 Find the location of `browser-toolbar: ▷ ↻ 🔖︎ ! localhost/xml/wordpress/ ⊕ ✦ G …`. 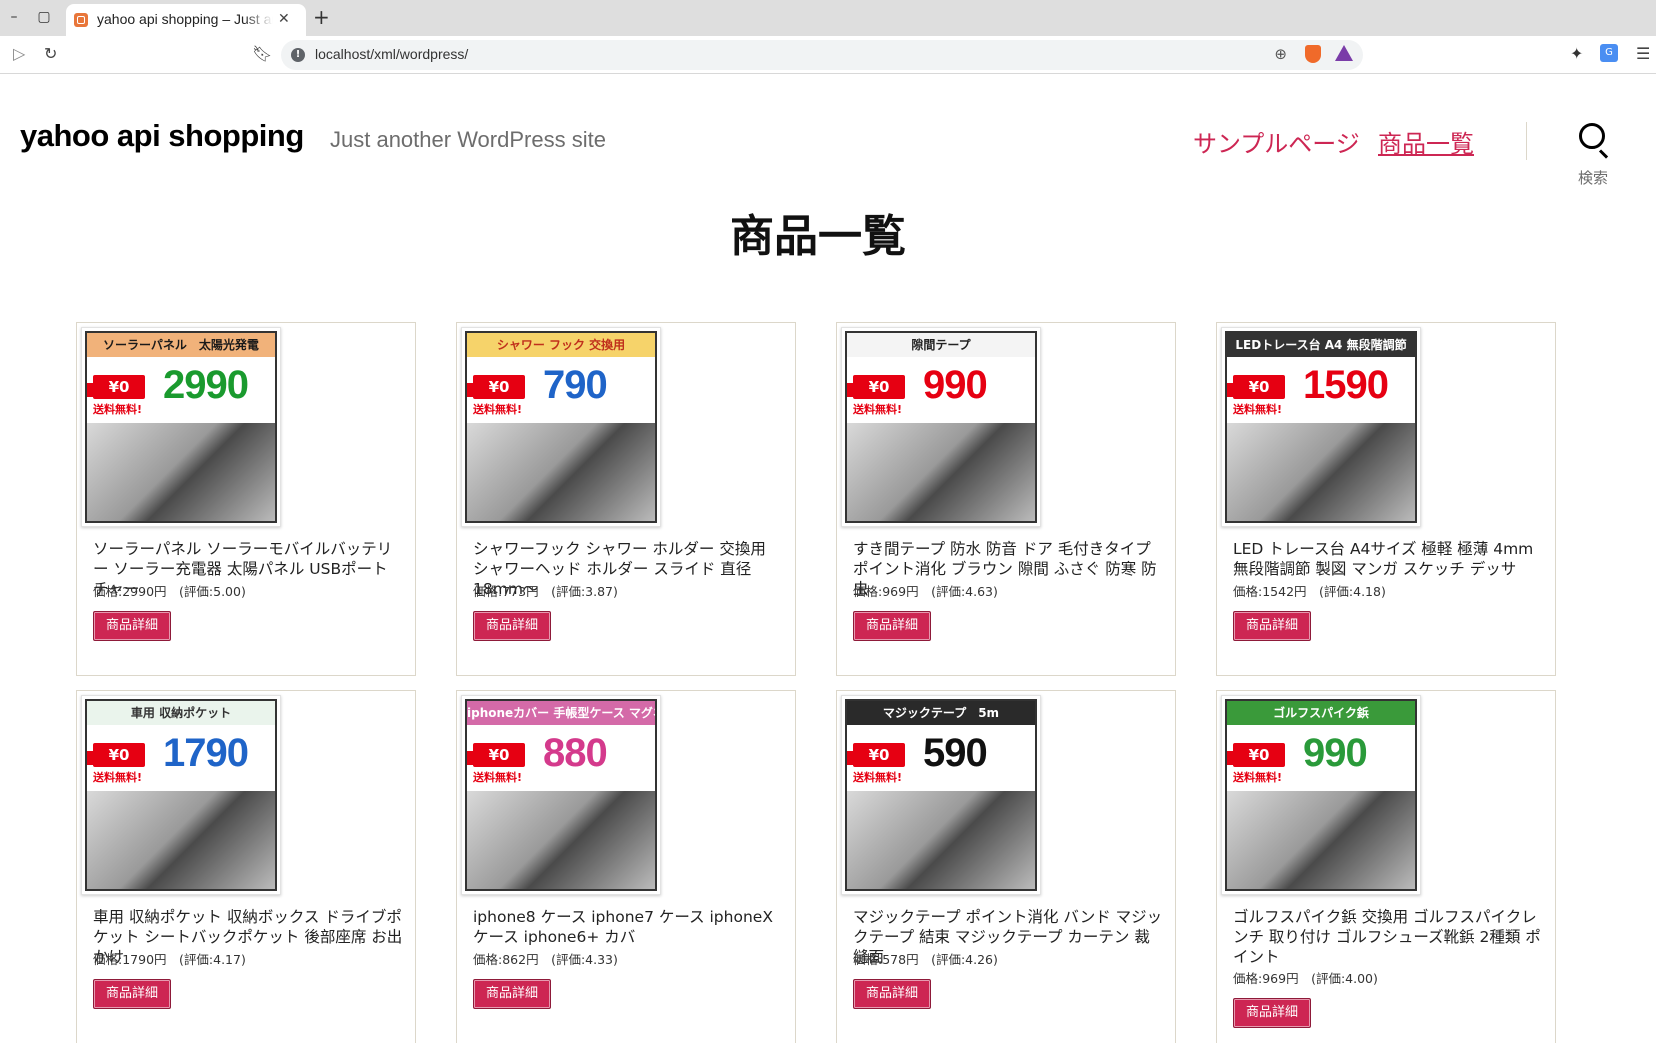

browser-toolbar: ▷ ↻ 🔖︎ ! localhost/xml/wordpress/ ⊕ ✦ G … is located at coordinates (828, 55).